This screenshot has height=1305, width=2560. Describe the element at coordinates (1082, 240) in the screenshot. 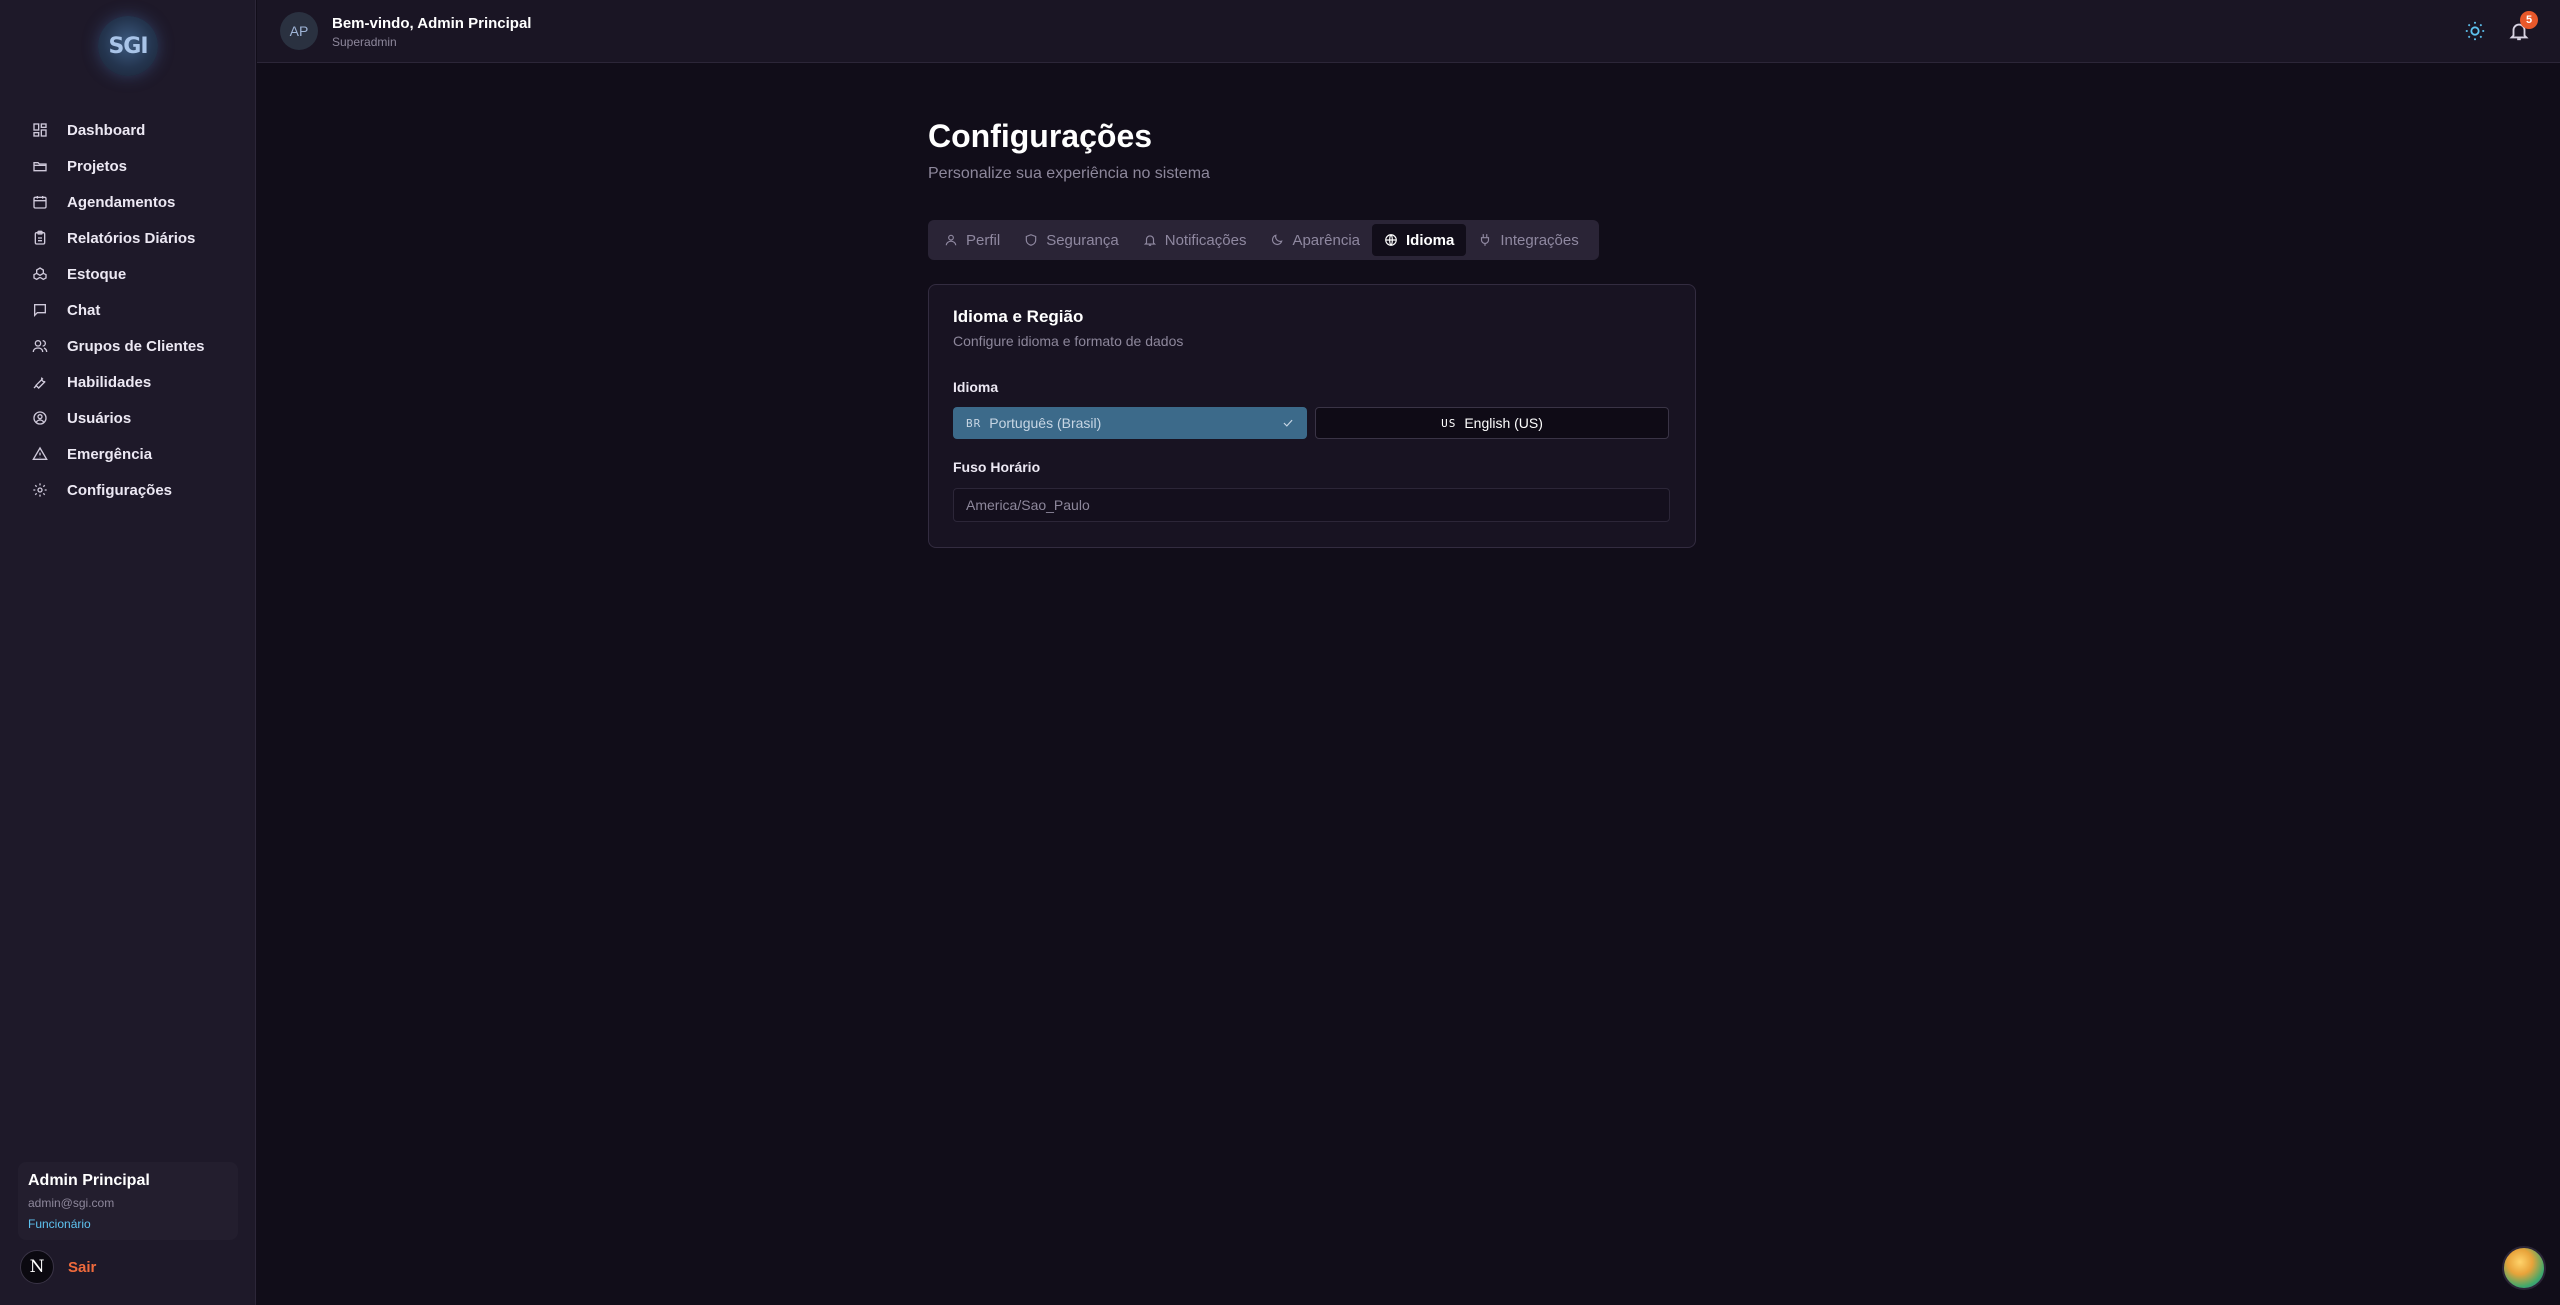

I see `tab-label: Segurança` at that location.